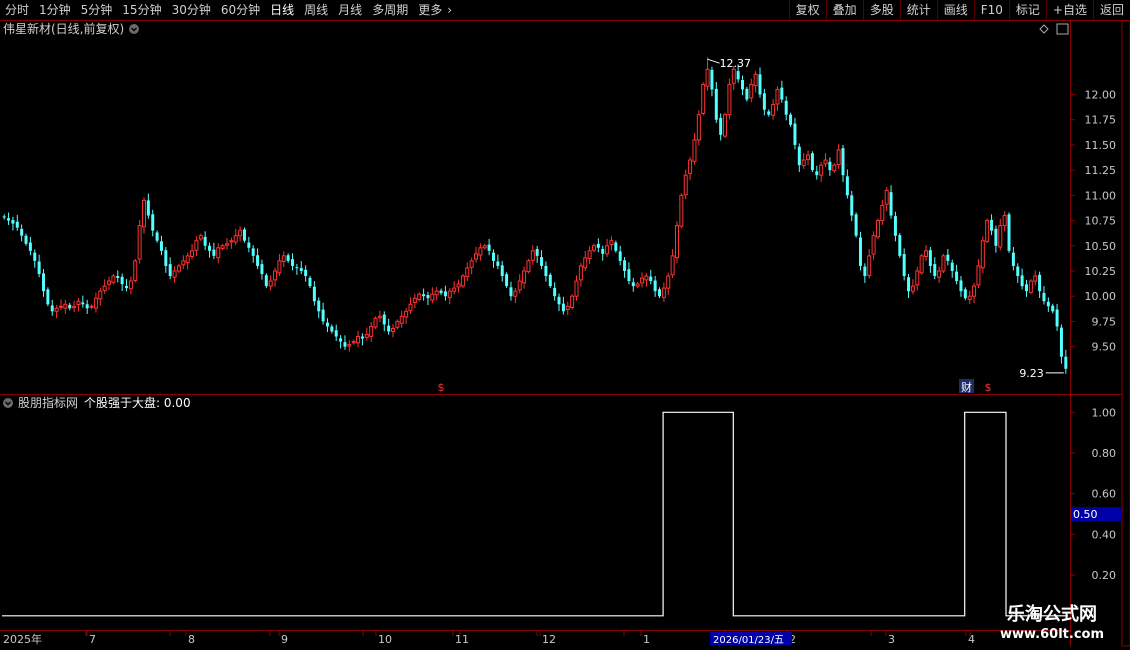  I want to click on right-scroll-strip, so click(1125, 333).